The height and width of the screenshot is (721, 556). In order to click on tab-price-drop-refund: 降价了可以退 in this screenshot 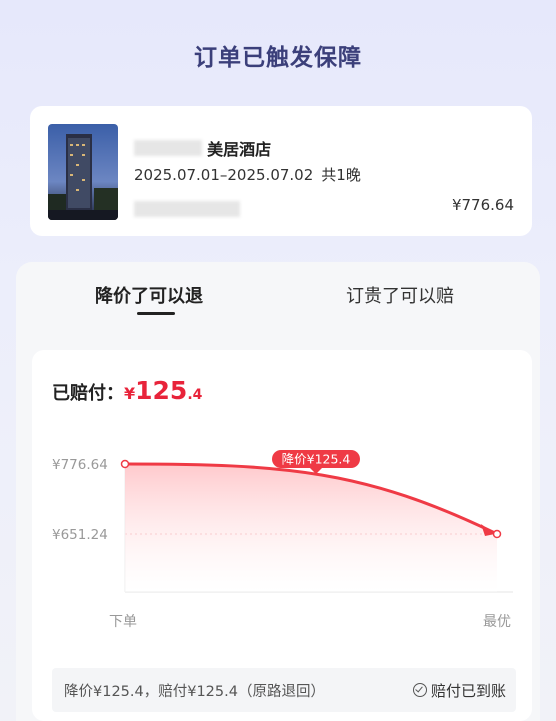, I will do `click(149, 295)`.